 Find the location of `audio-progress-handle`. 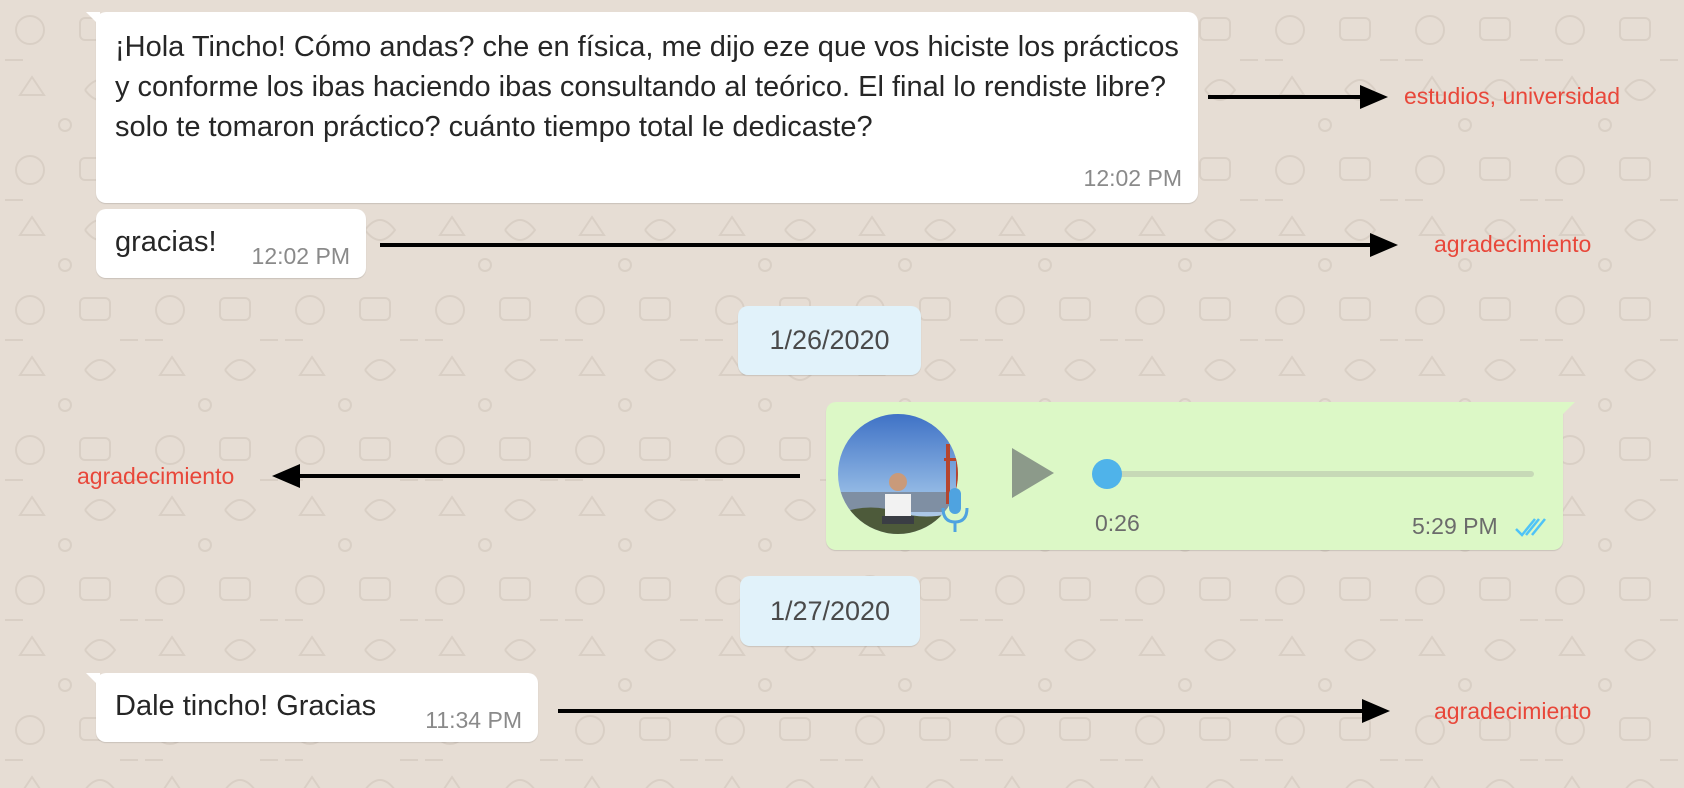

audio-progress-handle is located at coordinates (1107, 474).